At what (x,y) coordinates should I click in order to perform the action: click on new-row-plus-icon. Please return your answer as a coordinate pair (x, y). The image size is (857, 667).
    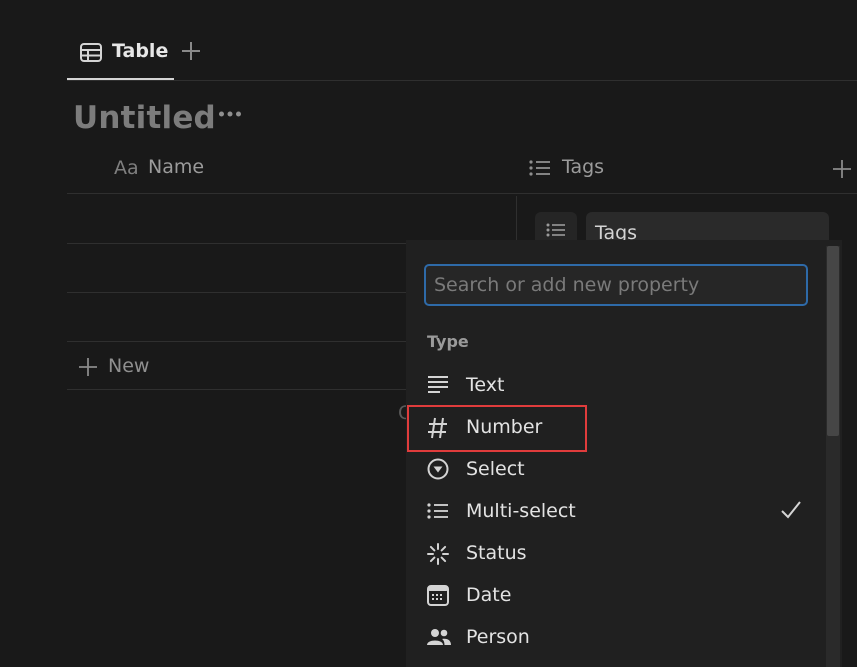
    Looking at the image, I should click on (88, 367).